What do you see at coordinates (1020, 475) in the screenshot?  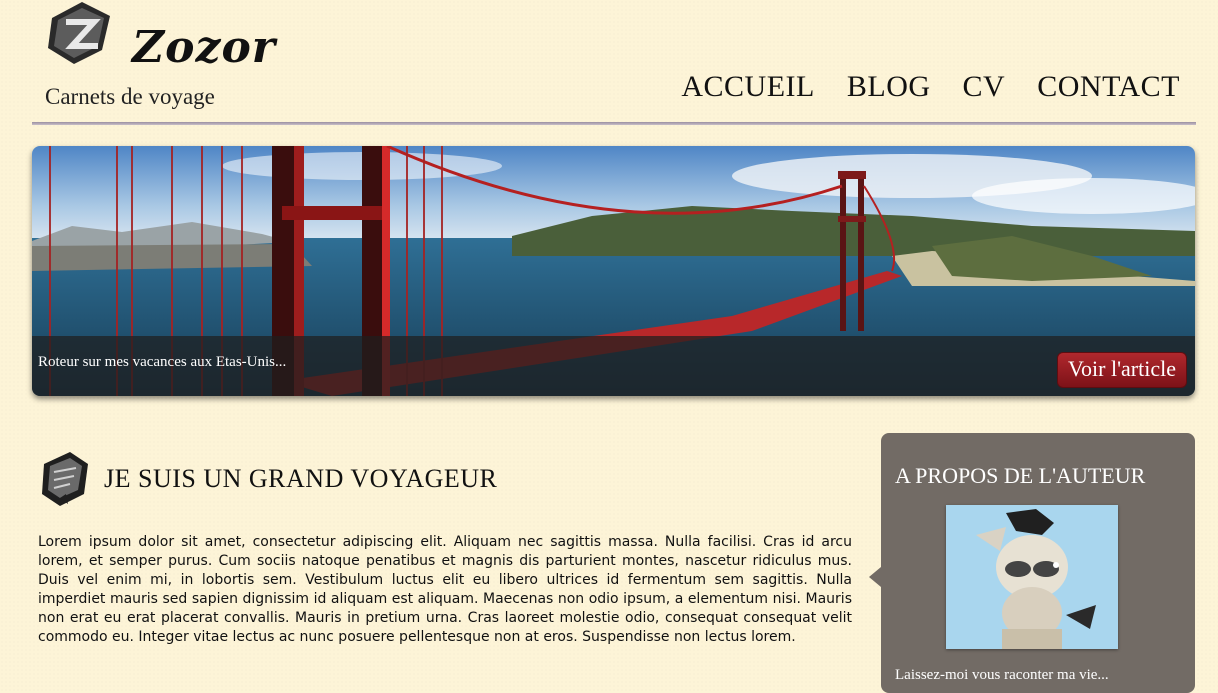 I see `sidebar-title: A PROPOS DE L'AUTEUR` at bounding box center [1020, 475].